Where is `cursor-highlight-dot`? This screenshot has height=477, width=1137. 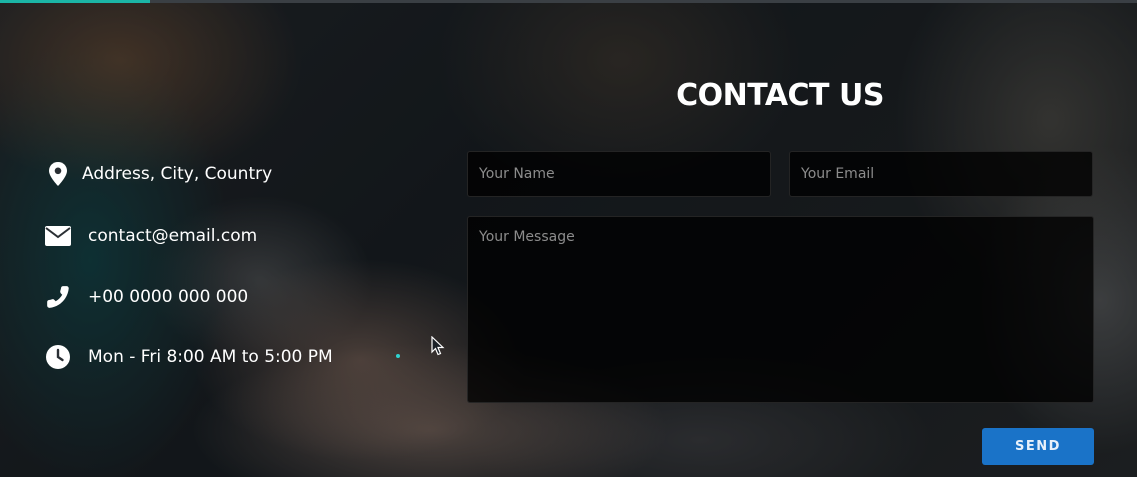
cursor-highlight-dot is located at coordinates (398, 356).